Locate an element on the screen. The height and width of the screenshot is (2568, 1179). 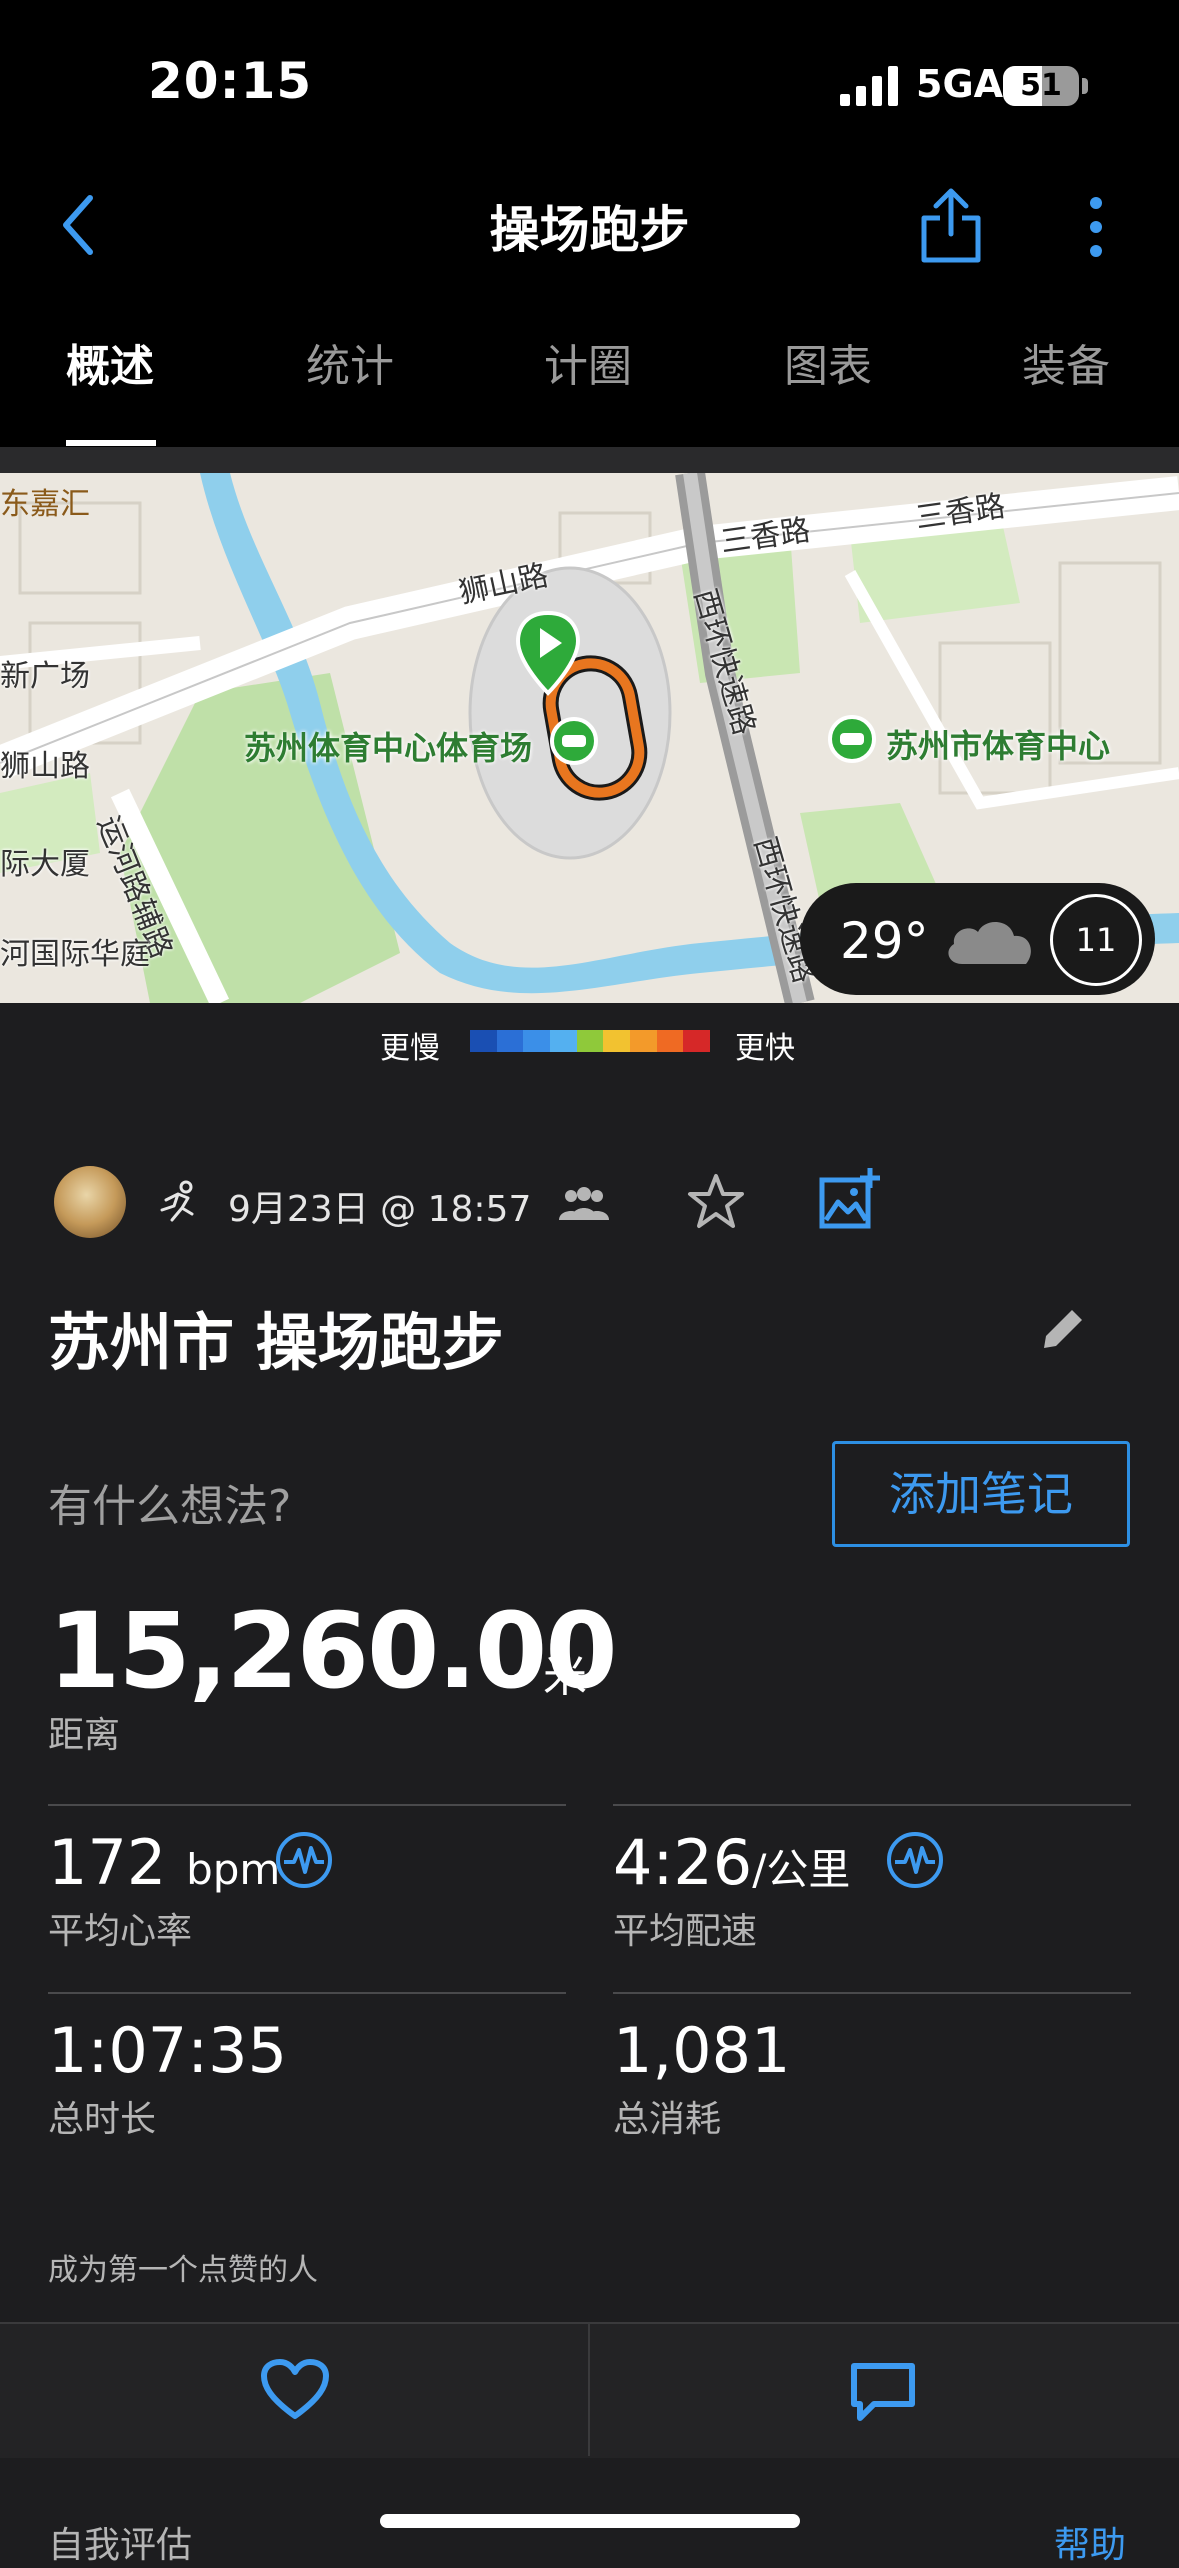
tab-bar: 概述 统计 计圈 图表 装备 is located at coordinates (589, 387).